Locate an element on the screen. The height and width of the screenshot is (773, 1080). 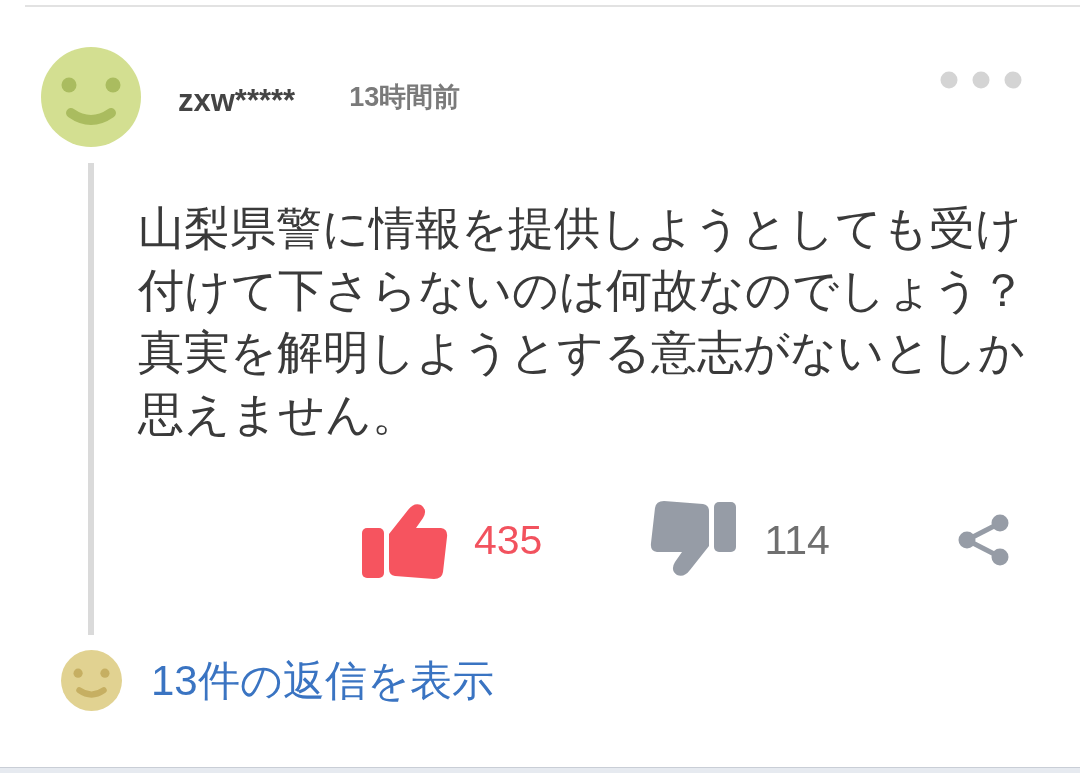
ellipsis-icon is located at coordinates (981, 80).